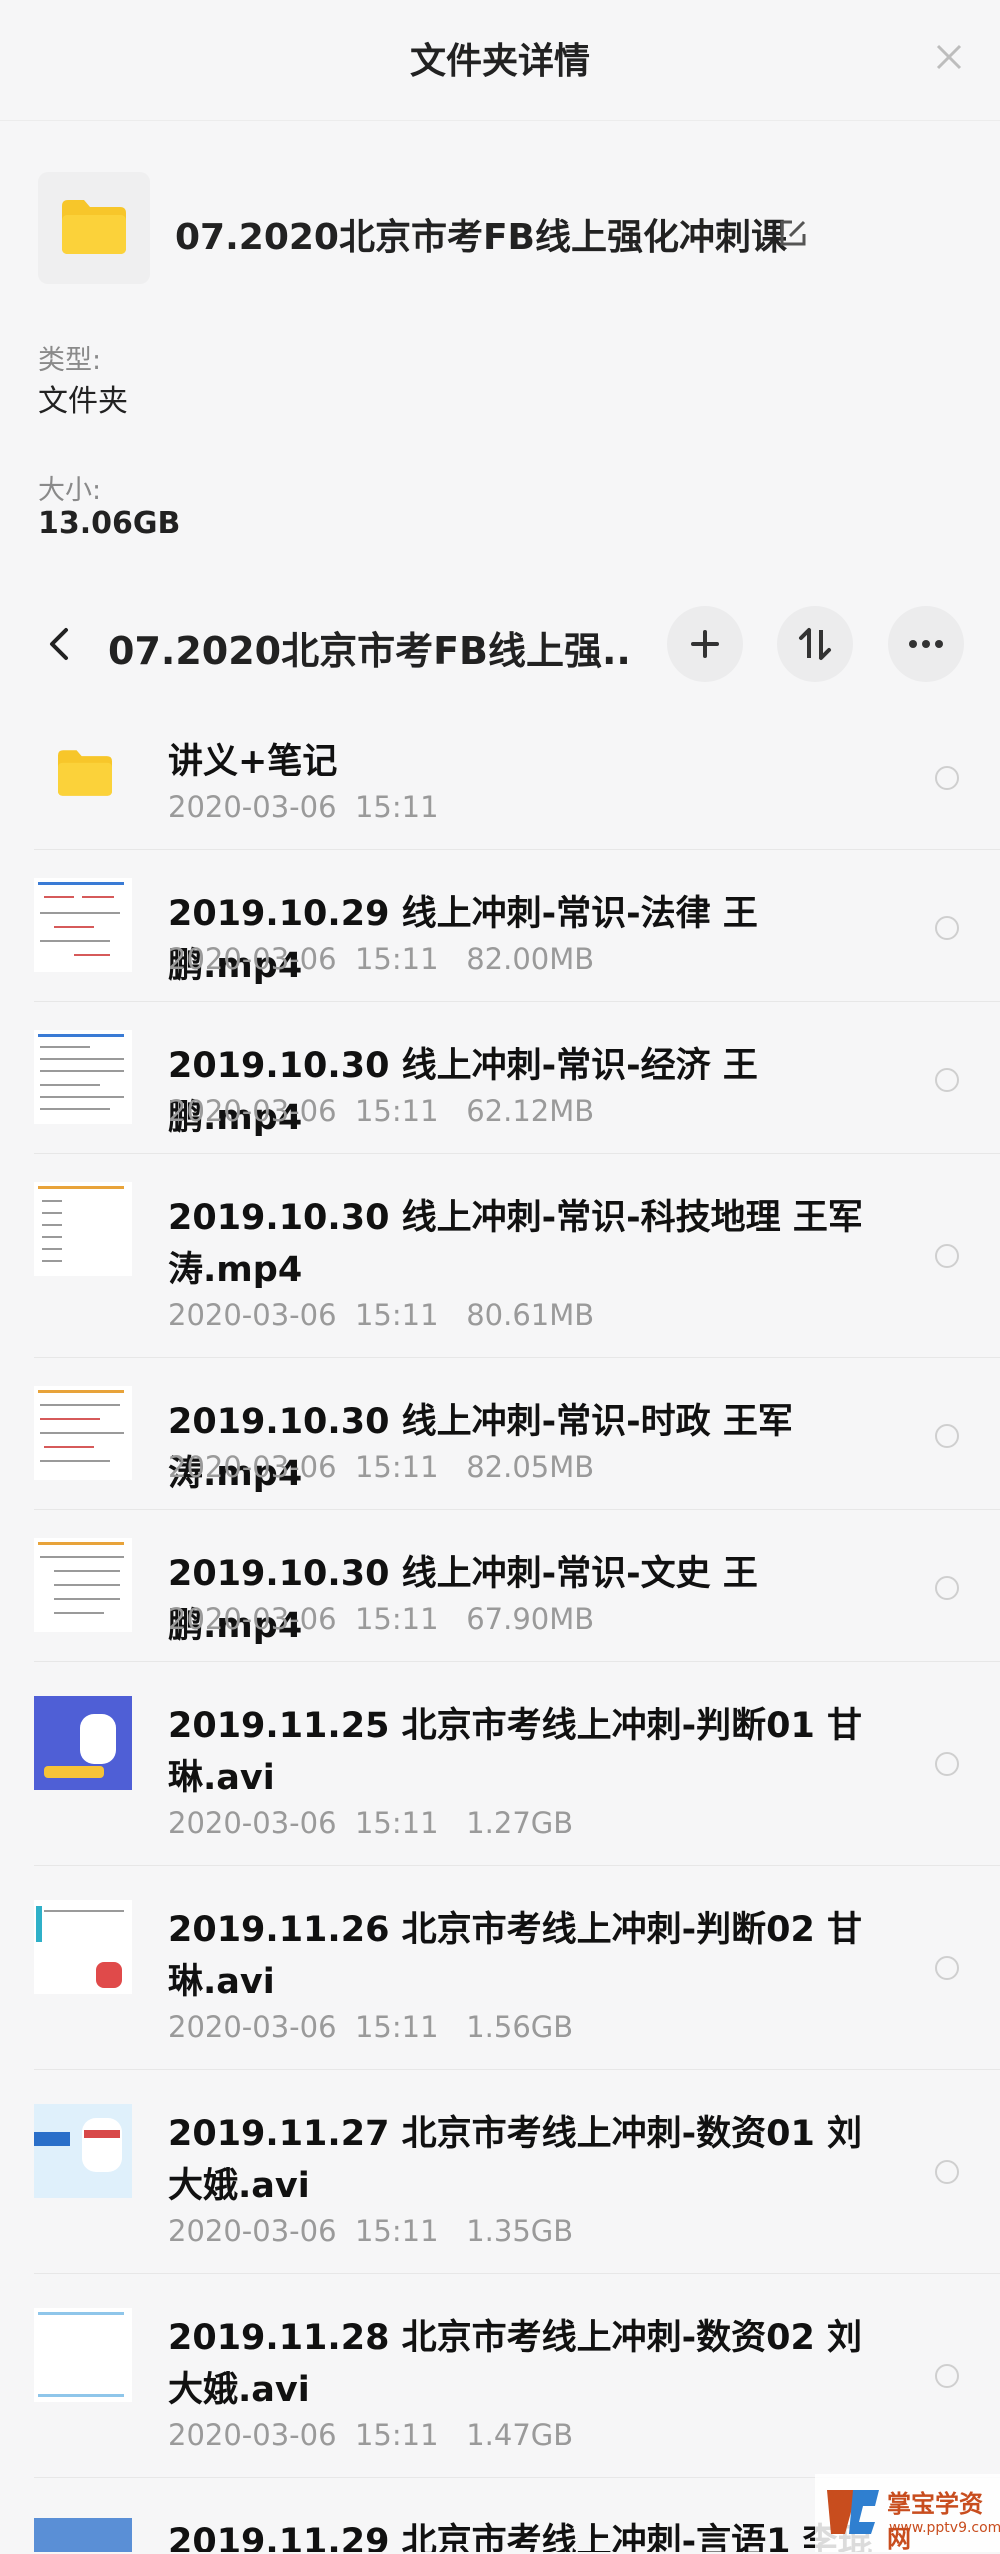 This screenshot has width=1000, height=2554. I want to click on type-value: 文件夹, so click(83, 401).